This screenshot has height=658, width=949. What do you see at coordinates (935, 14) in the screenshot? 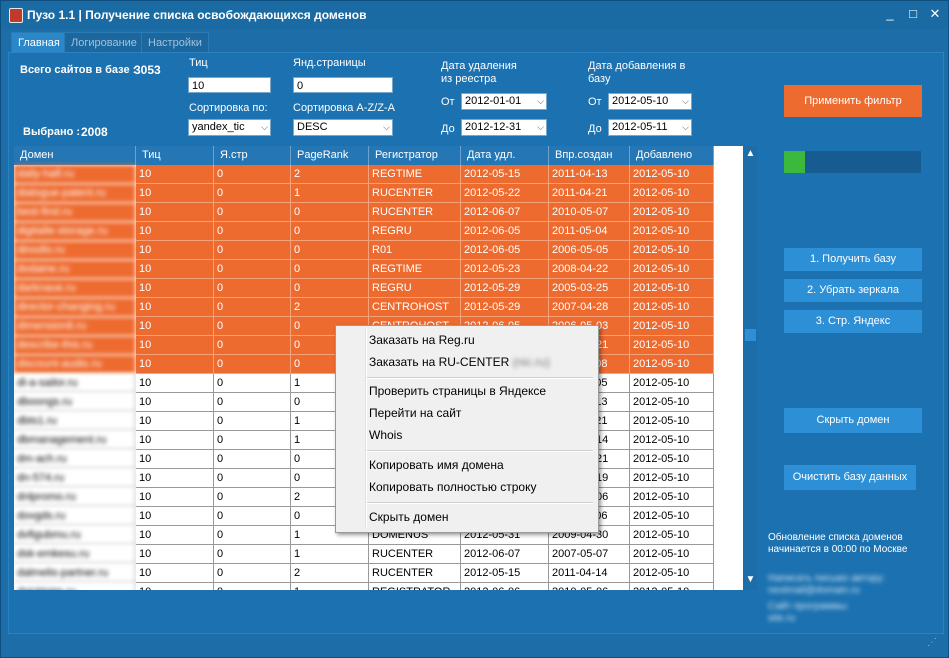
I see `close-button: ✕` at bounding box center [935, 14].